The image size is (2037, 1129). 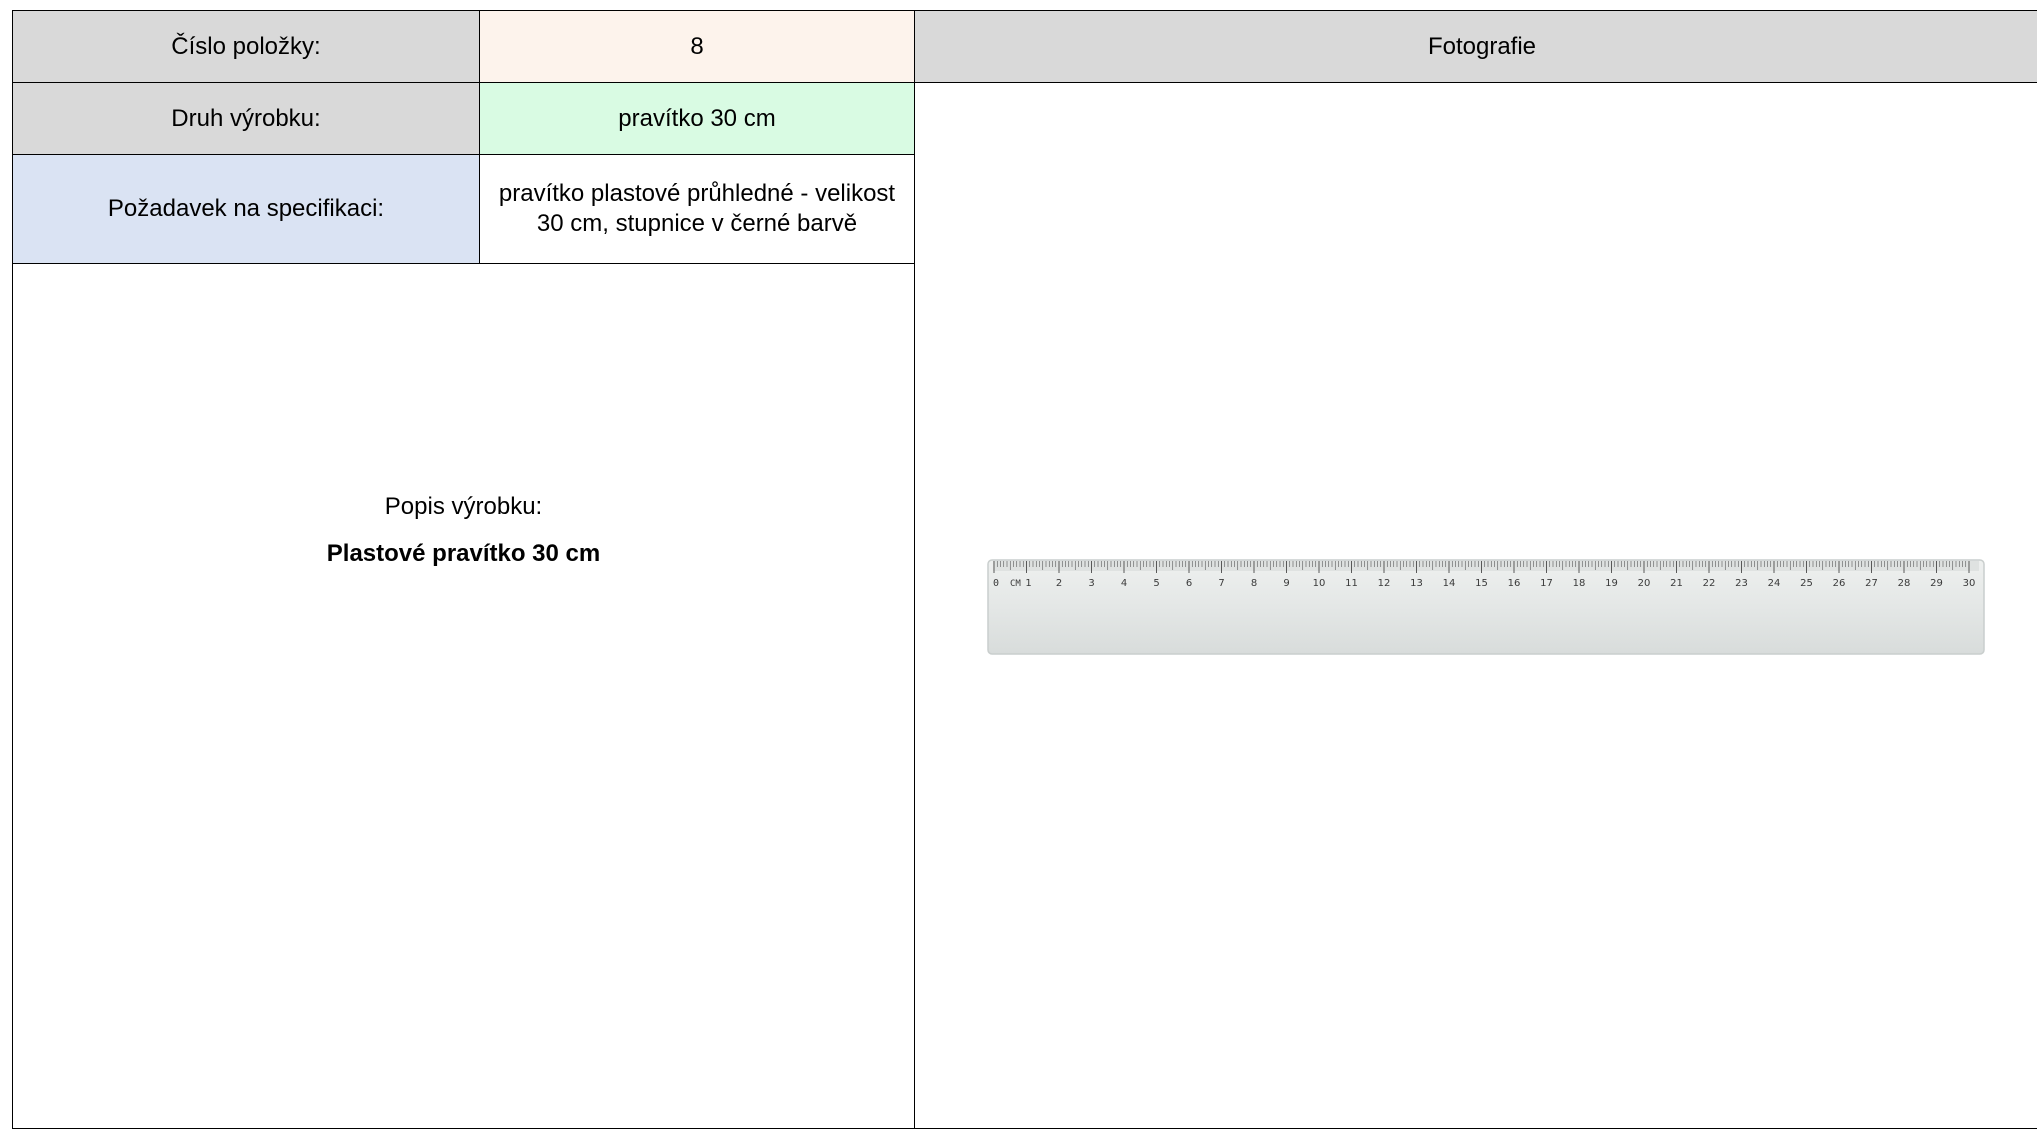 What do you see at coordinates (1871, 583) in the screenshot?
I see `ruler-number: 27` at bounding box center [1871, 583].